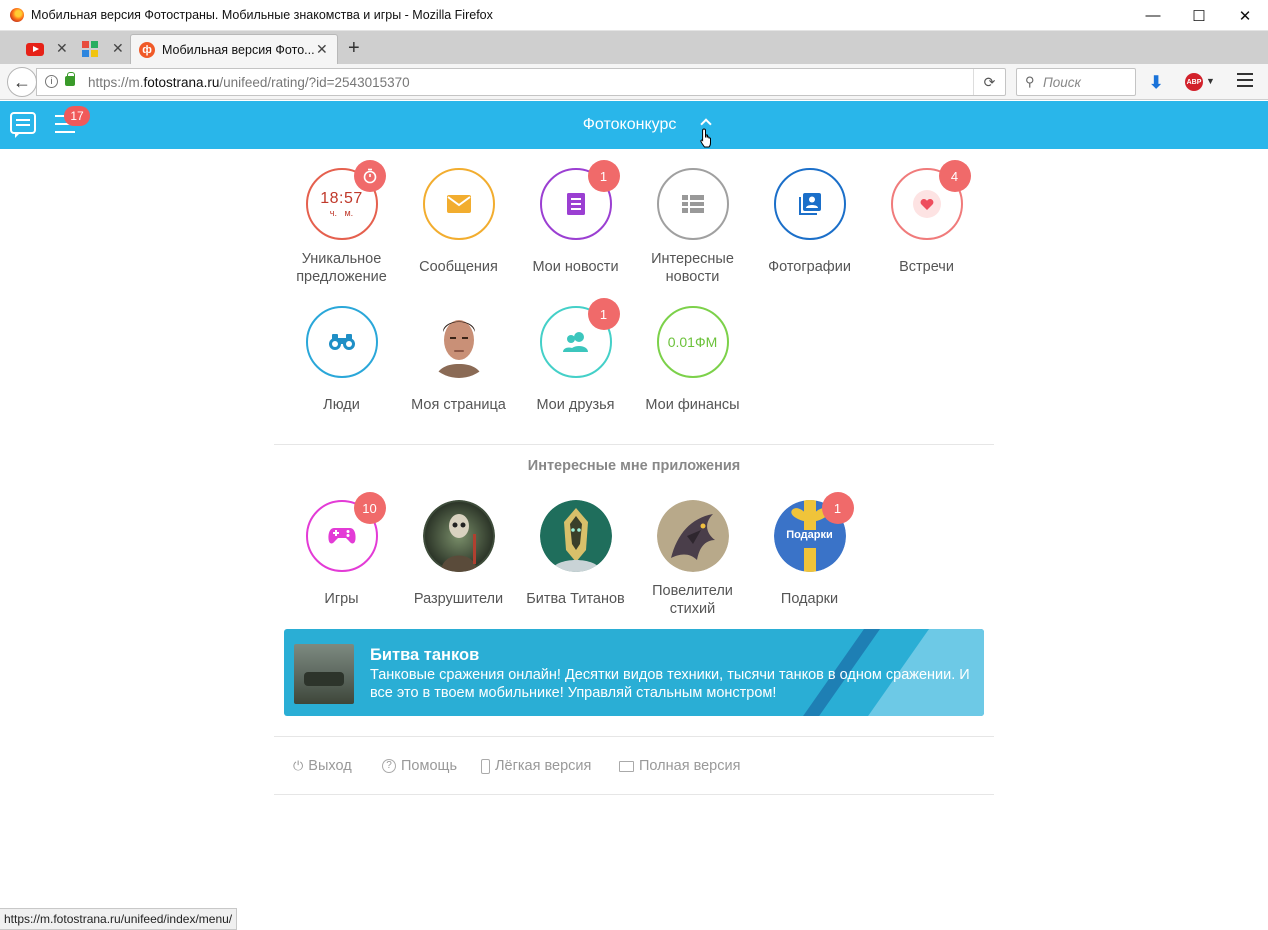 The width and height of the screenshot is (1268, 930). Describe the element at coordinates (341, 268) in the screenshot. I see `menu-item-label: Уникальное предложение` at that location.